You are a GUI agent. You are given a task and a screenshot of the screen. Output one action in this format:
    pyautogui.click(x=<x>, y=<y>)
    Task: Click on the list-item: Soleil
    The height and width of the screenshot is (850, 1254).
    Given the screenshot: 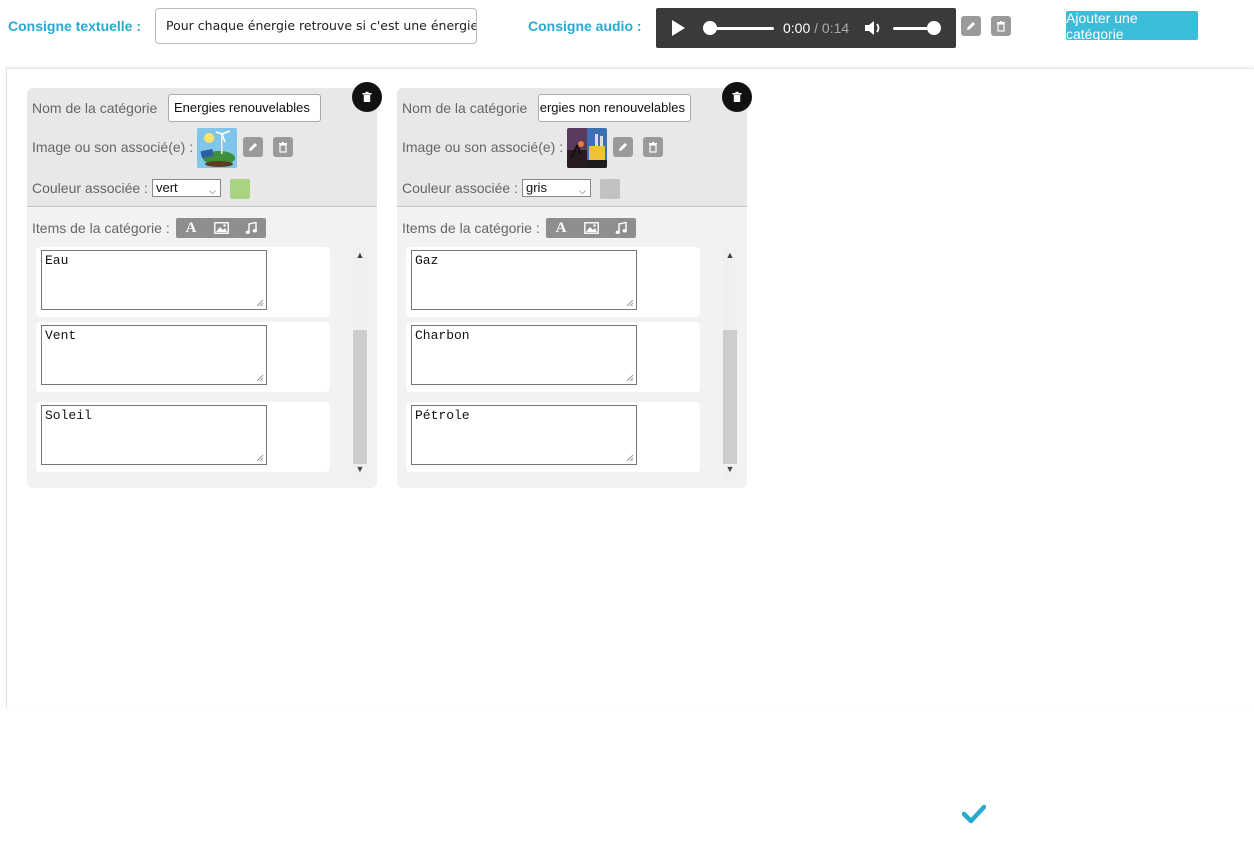 What is the action you would take?
    pyautogui.click(x=183, y=437)
    